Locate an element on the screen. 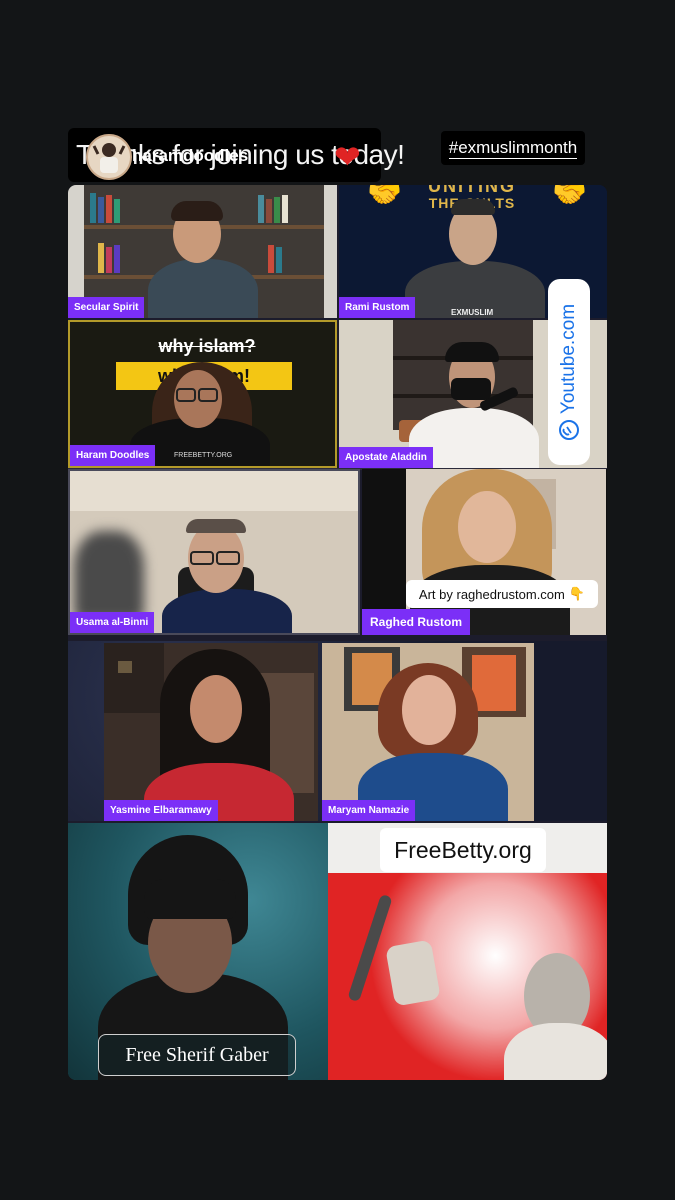  youtube-link-content: Youtube.com is located at coordinates (569, 372).